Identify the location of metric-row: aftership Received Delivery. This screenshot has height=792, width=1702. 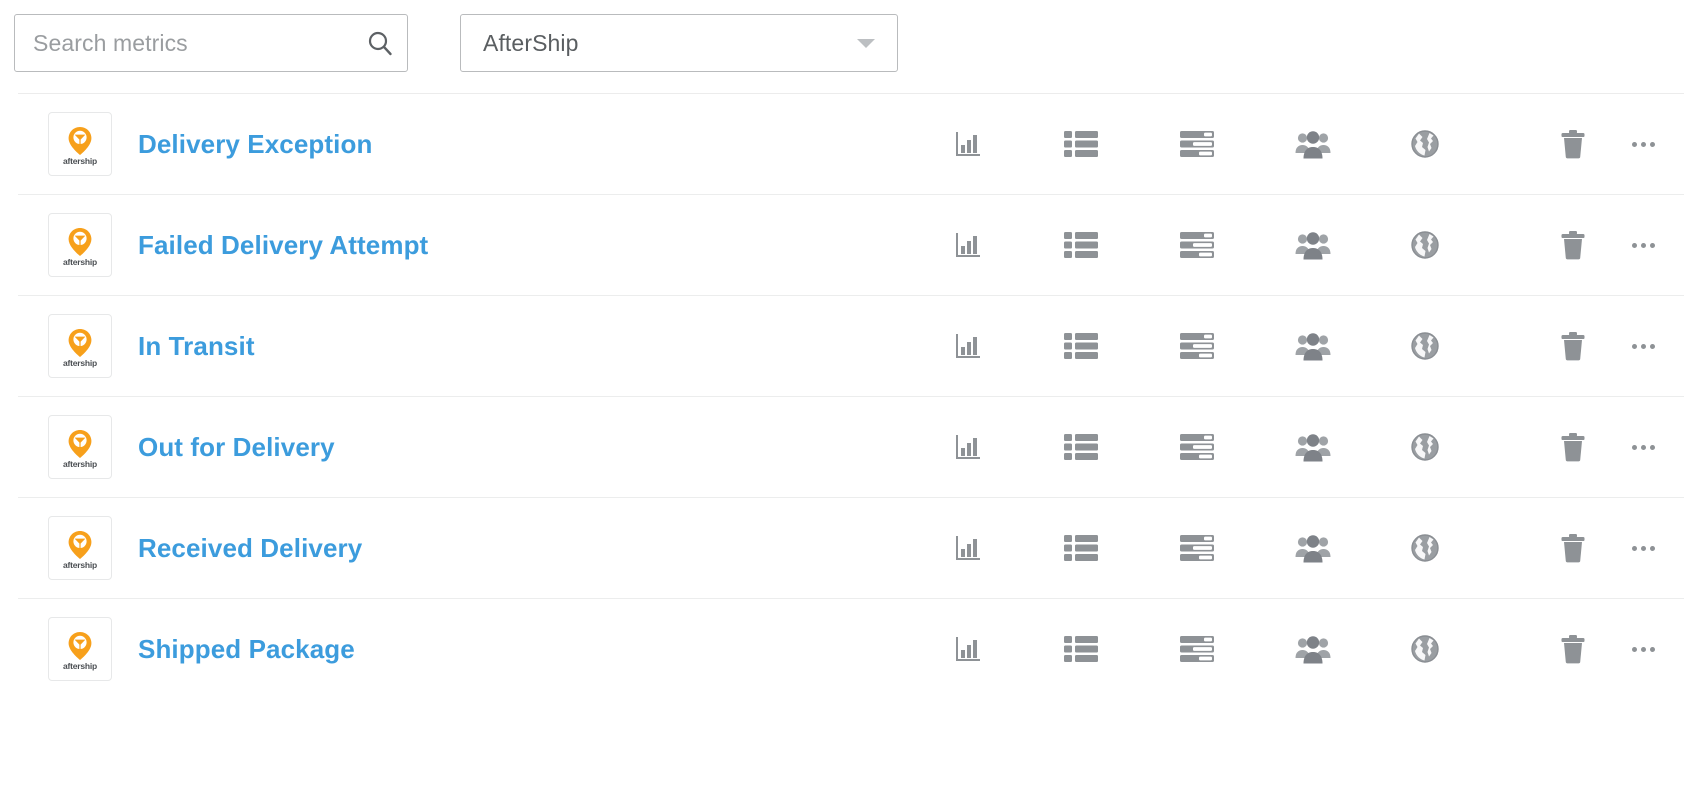
(851, 547).